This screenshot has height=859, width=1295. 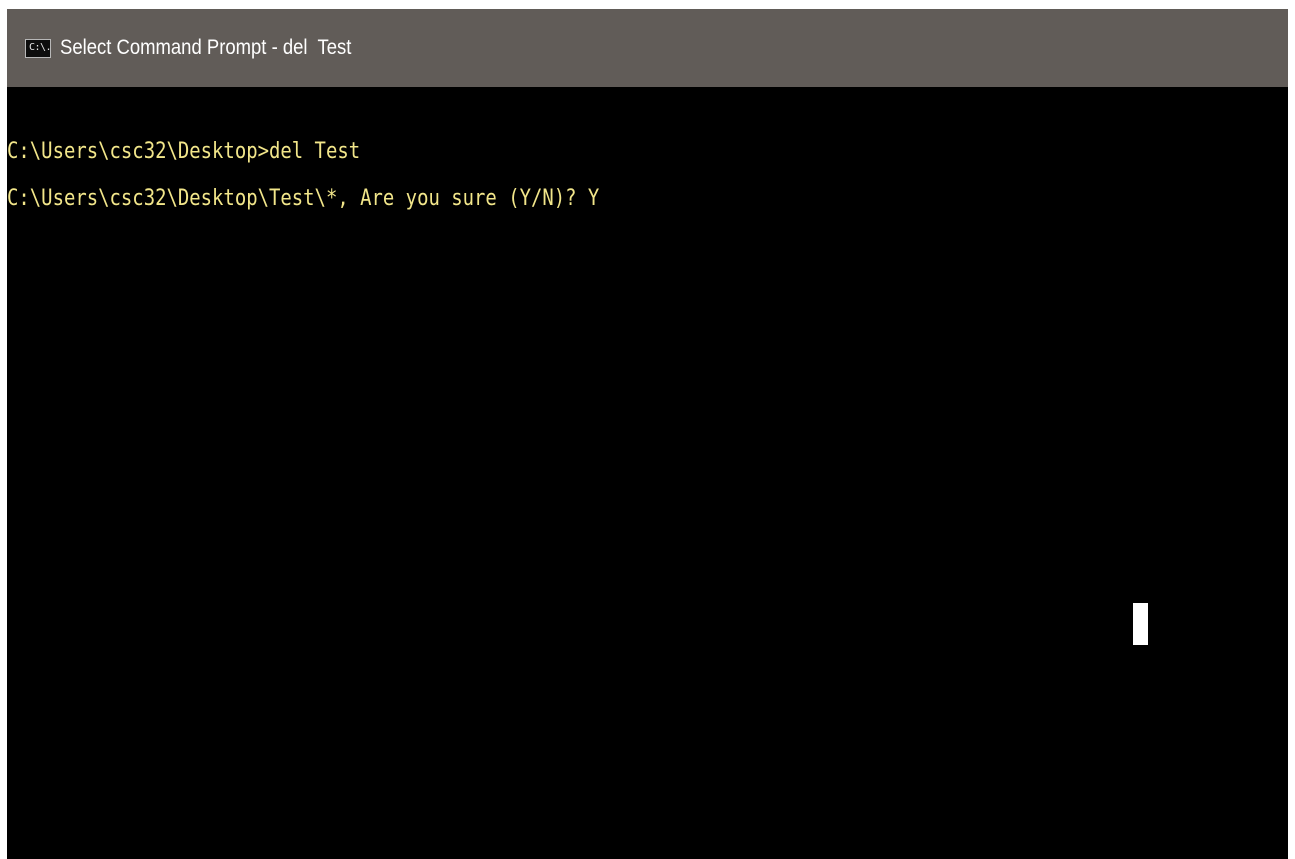 I want to click on command-prompt-icon-glyph: C:\., so click(x=40, y=47).